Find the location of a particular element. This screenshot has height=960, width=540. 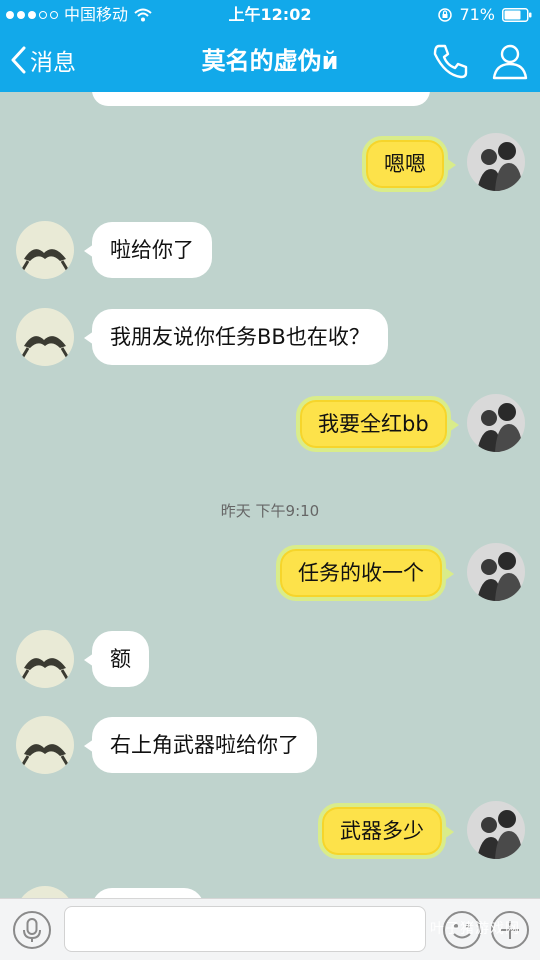

battery-icon is located at coordinates (517, 15).